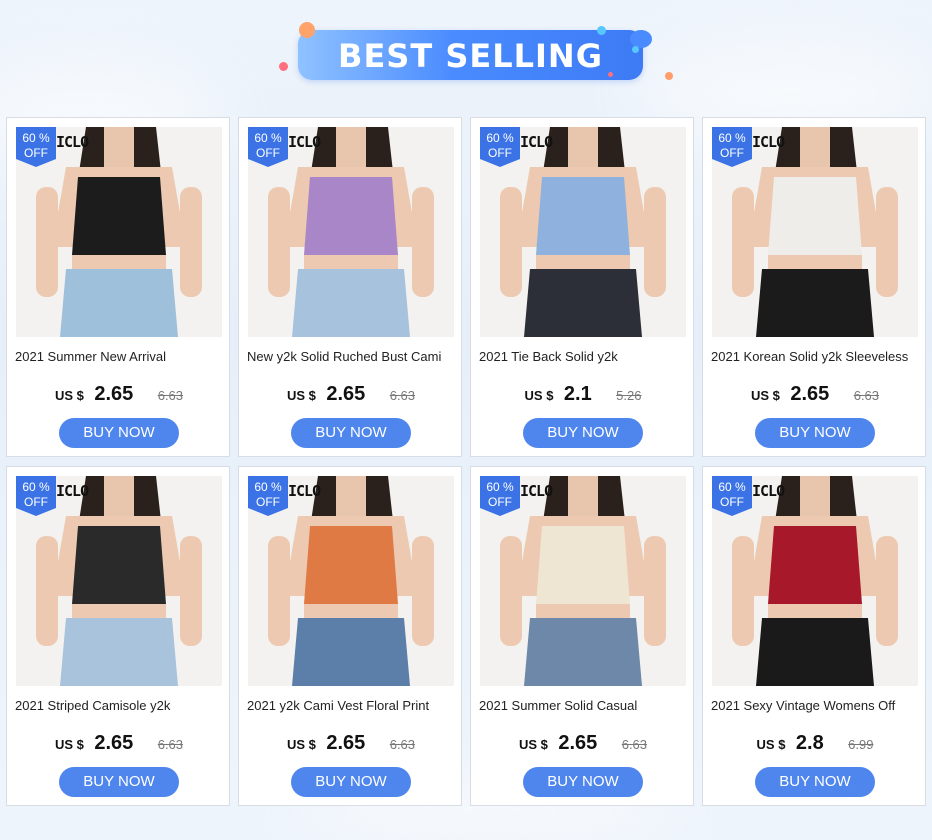 The image size is (932, 840). I want to click on sale-price: 2.8, so click(809, 743).